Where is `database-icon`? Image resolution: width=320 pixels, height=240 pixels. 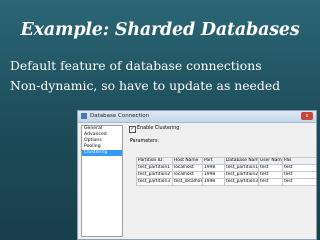 database-icon is located at coordinates (84, 116).